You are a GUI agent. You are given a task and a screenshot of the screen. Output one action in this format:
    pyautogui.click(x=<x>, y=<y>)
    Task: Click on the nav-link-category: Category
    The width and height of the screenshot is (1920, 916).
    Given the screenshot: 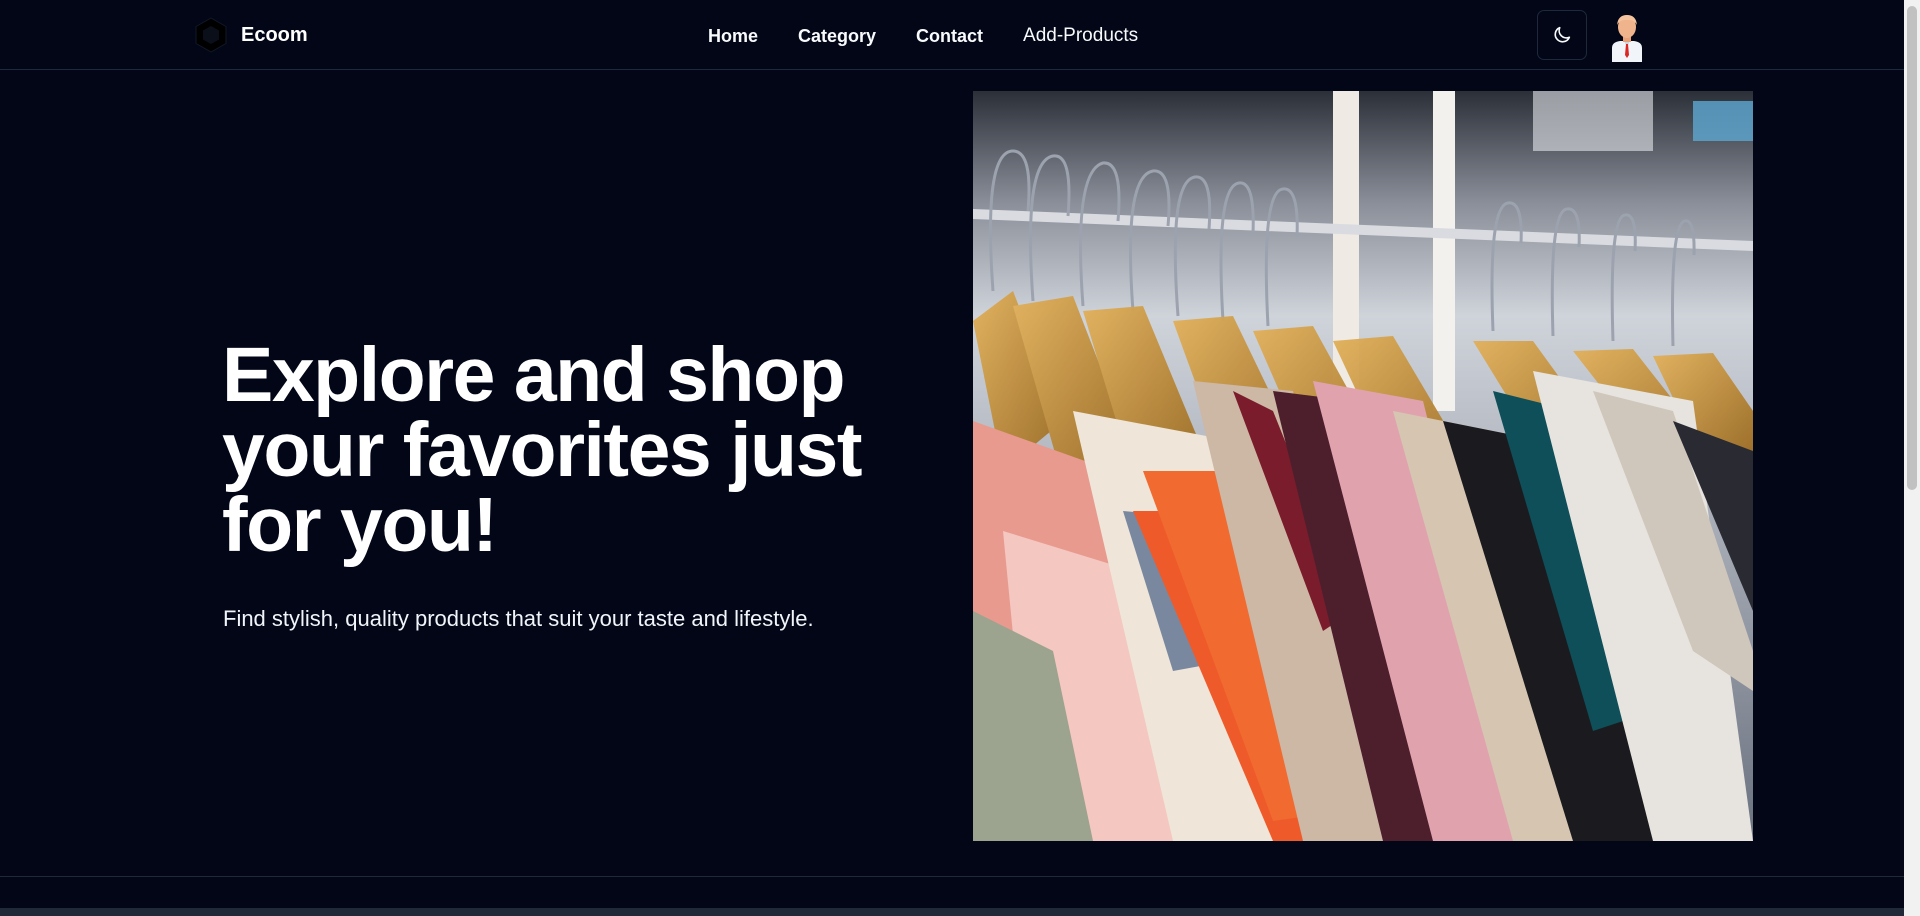 What is the action you would take?
    pyautogui.click(x=837, y=36)
    